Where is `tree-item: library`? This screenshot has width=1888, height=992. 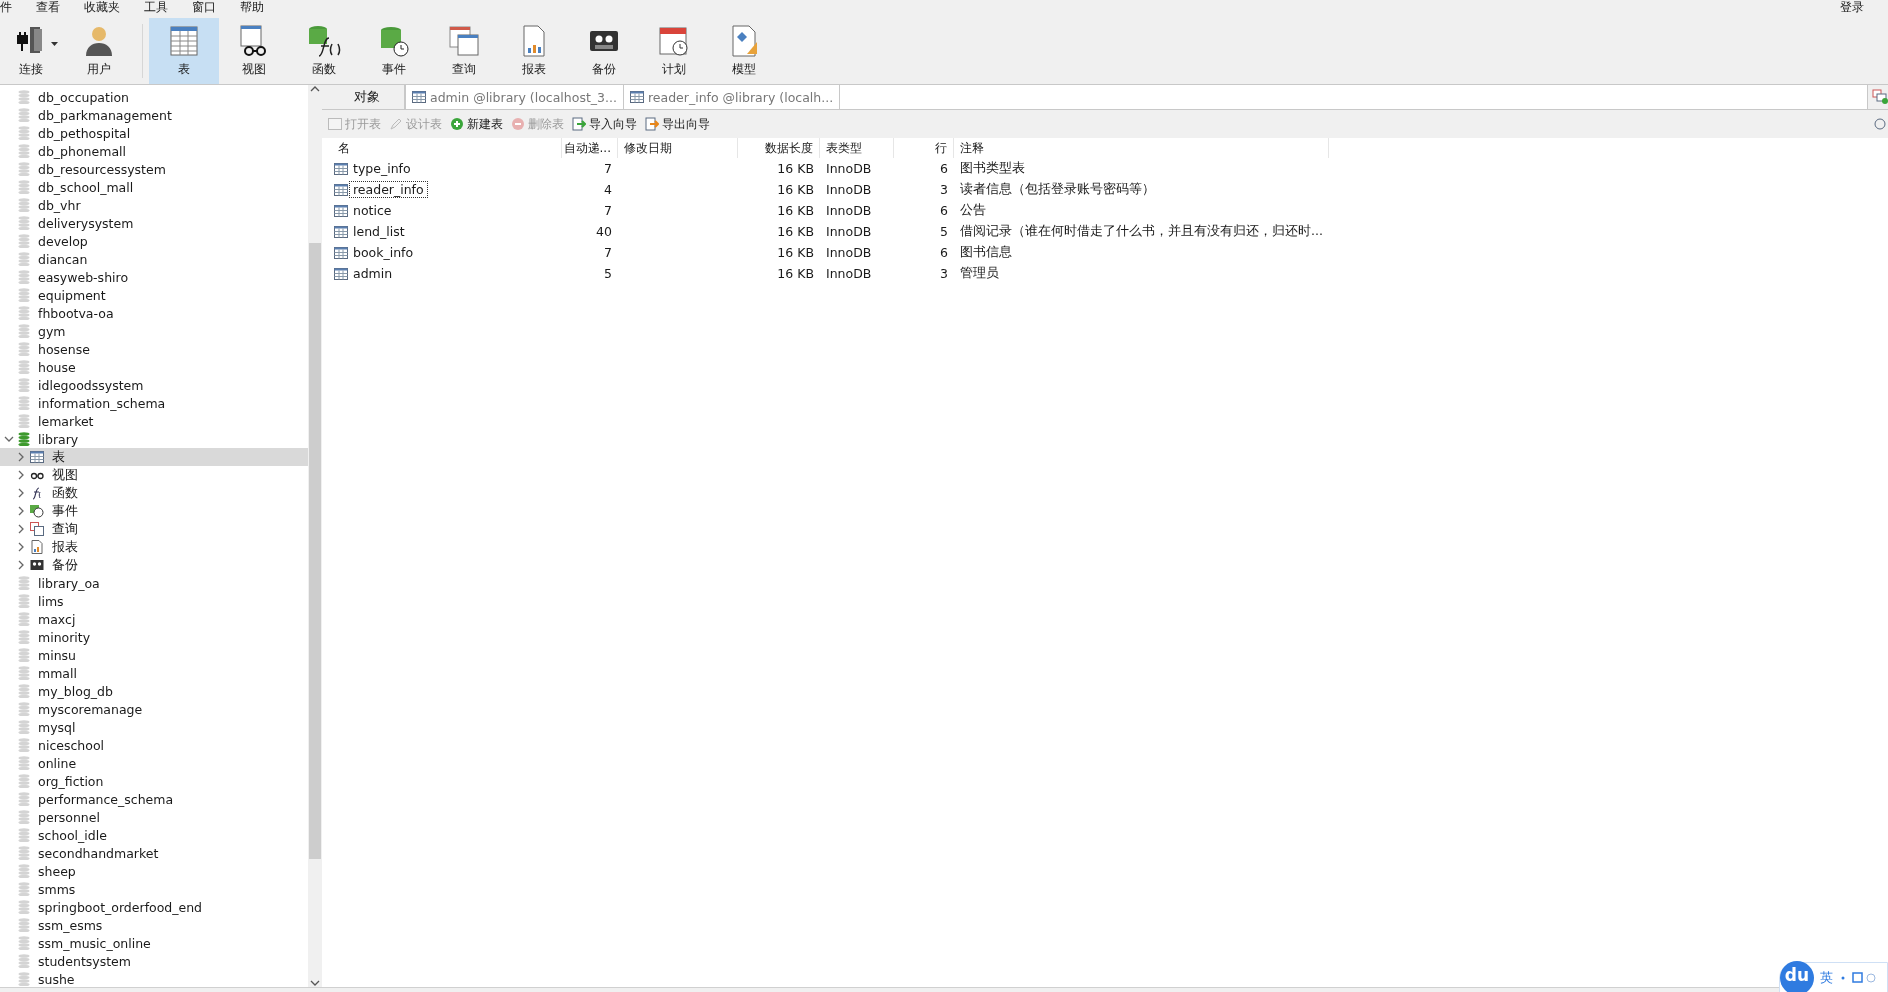 tree-item: library is located at coordinates (154, 439).